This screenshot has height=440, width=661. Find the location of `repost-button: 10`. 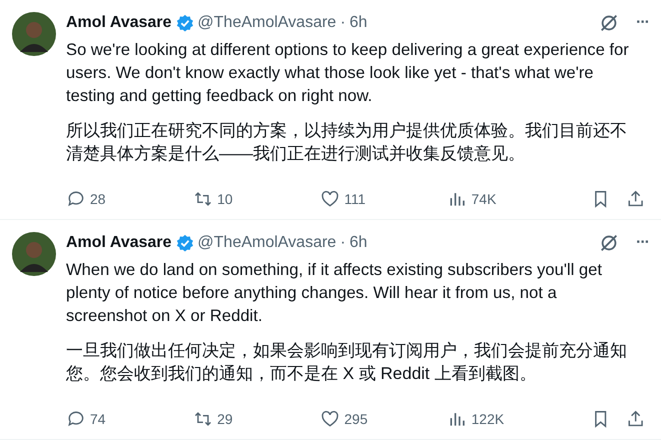

repost-button: 10 is located at coordinates (256, 199).